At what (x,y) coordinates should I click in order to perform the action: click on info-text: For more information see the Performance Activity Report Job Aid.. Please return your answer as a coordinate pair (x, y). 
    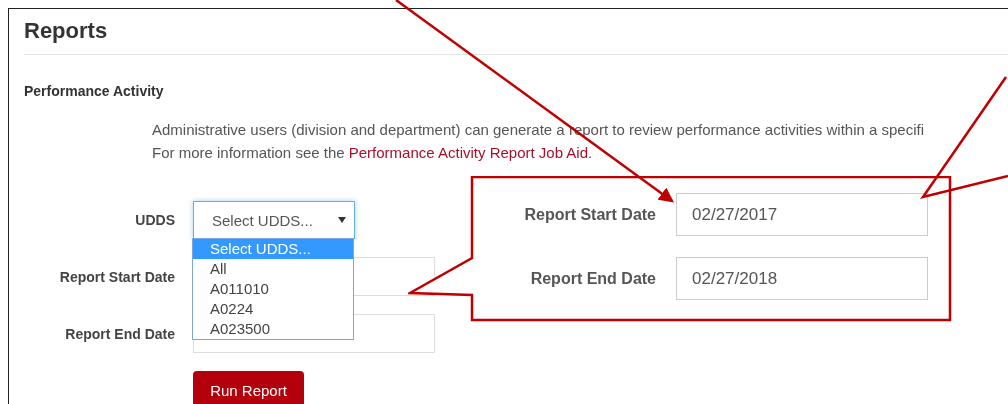
    Looking at the image, I should click on (373, 153).